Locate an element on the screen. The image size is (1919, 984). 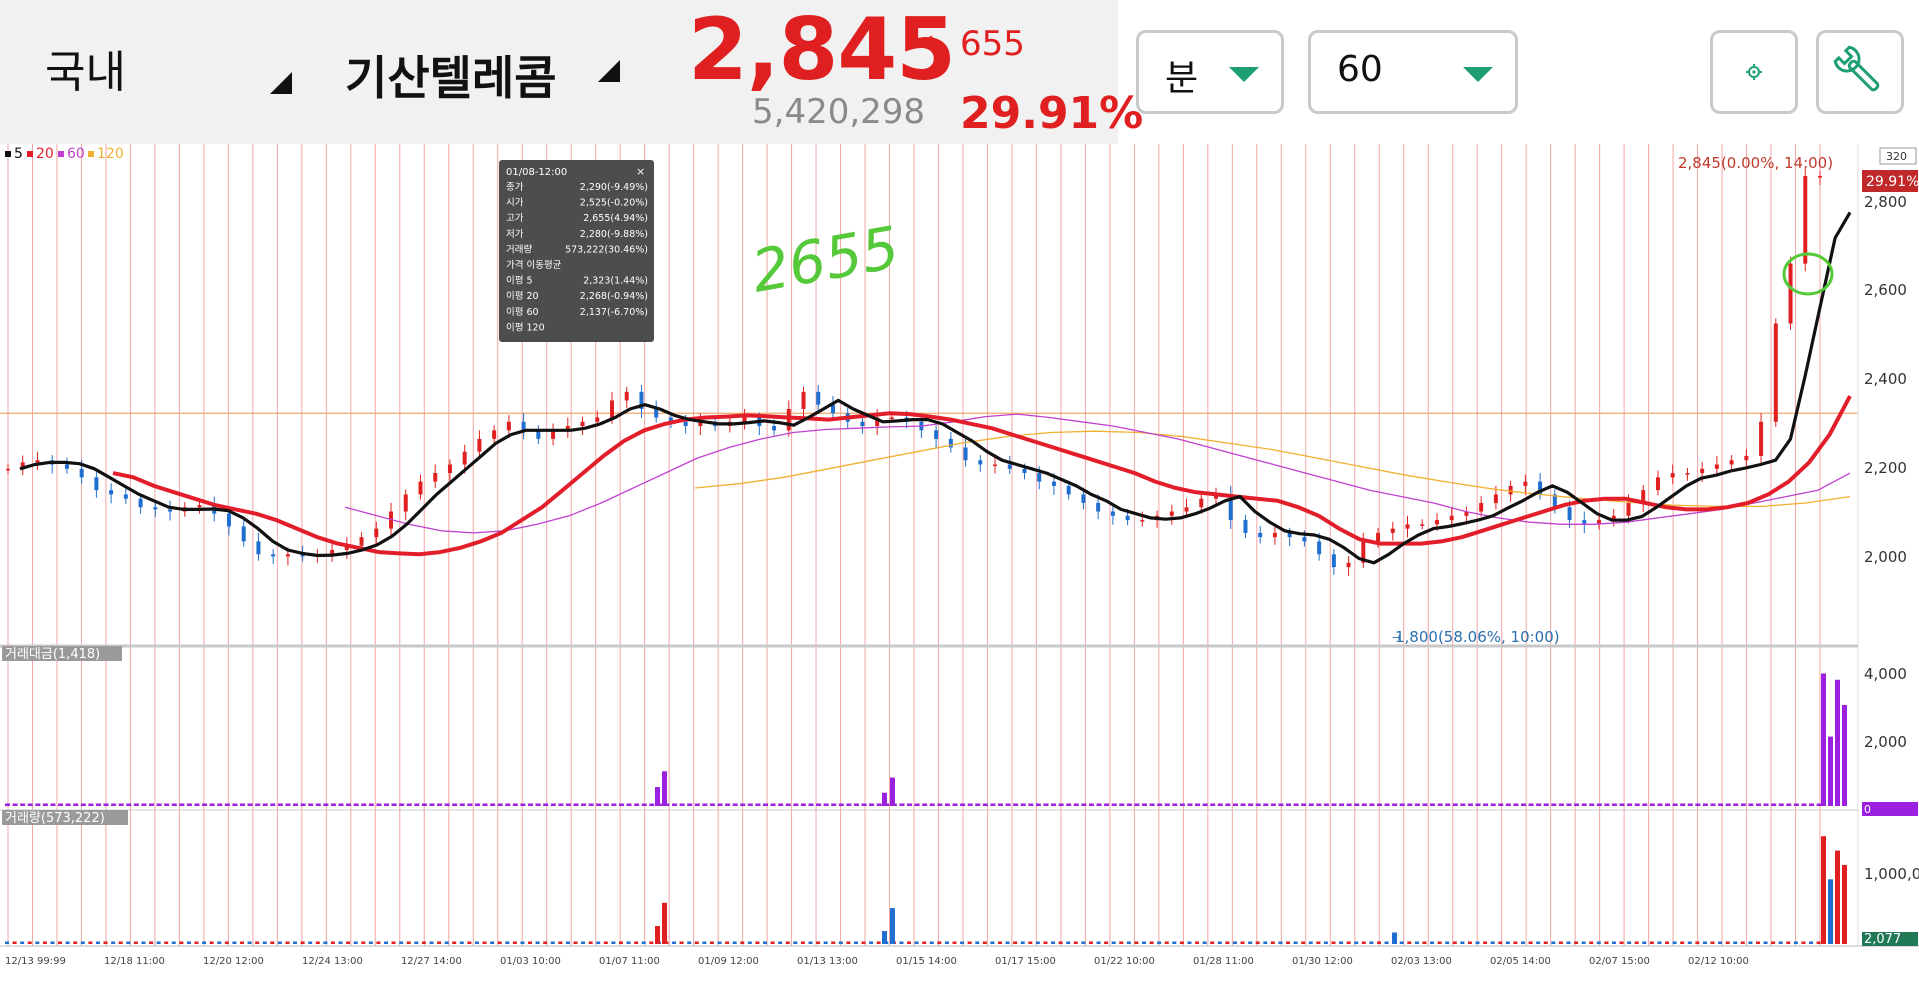
y-tick-label: 2,000 is located at coordinates (1885, 557).